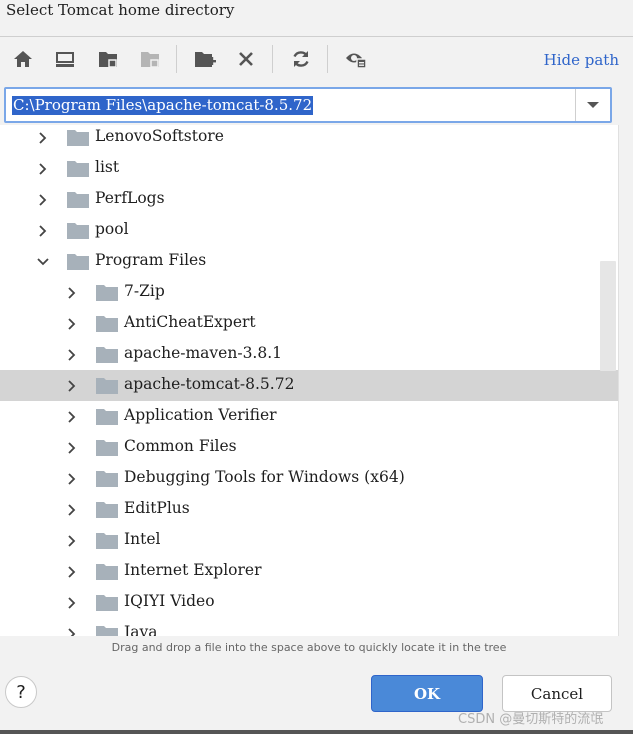 This screenshot has width=633, height=734. What do you see at coordinates (309, 323) in the screenshot?
I see `tree-row: AntiCheatExpert` at bounding box center [309, 323].